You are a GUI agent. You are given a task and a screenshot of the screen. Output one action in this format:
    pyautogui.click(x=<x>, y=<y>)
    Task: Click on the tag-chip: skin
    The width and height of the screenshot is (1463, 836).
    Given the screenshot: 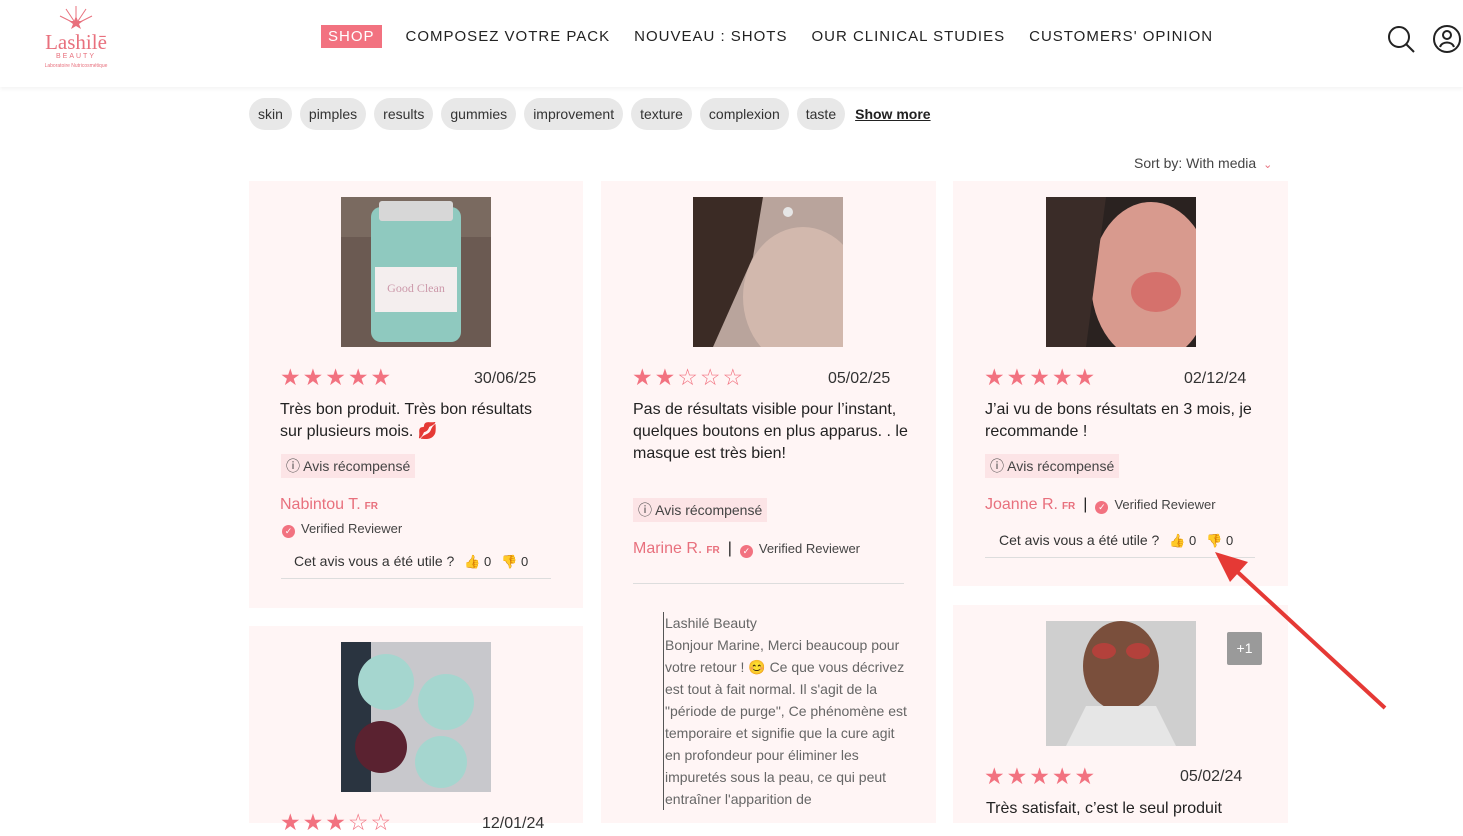 What is the action you would take?
    pyautogui.click(x=270, y=114)
    